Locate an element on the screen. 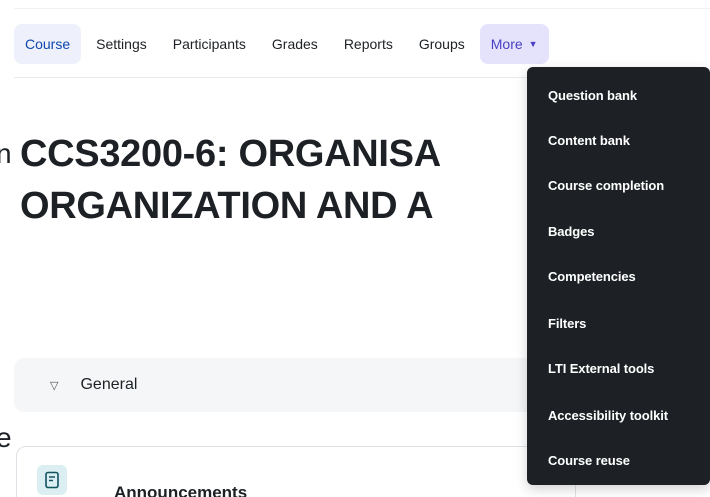 Image resolution: width=710 pixels, height=497 pixels. tab-more: More ▼ is located at coordinates (514, 44).